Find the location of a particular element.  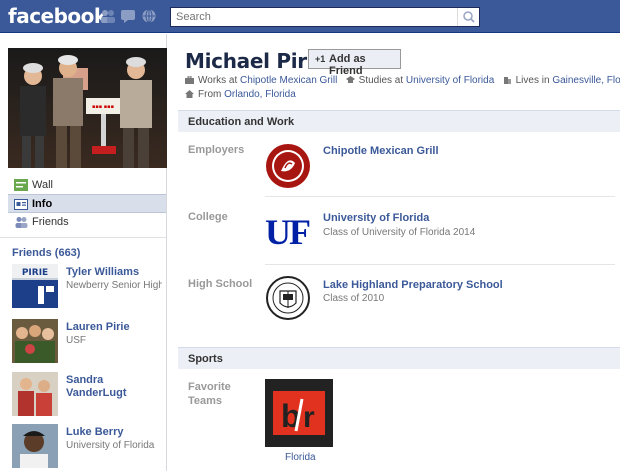

sports-heading: Sports is located at coordinates (399, 358).